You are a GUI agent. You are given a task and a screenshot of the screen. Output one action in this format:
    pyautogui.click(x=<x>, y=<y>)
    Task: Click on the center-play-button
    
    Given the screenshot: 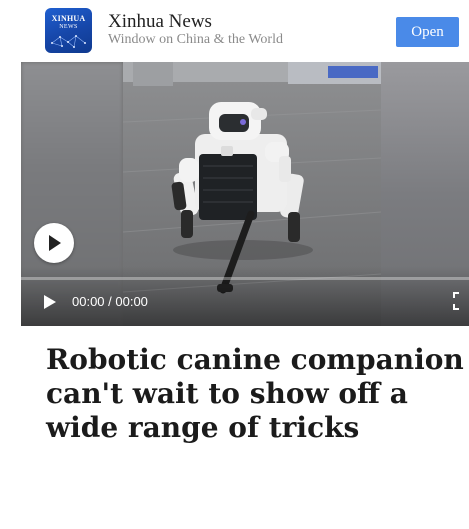 What is the action you would take?
    pyautogui.click(x=54, y=243)
    